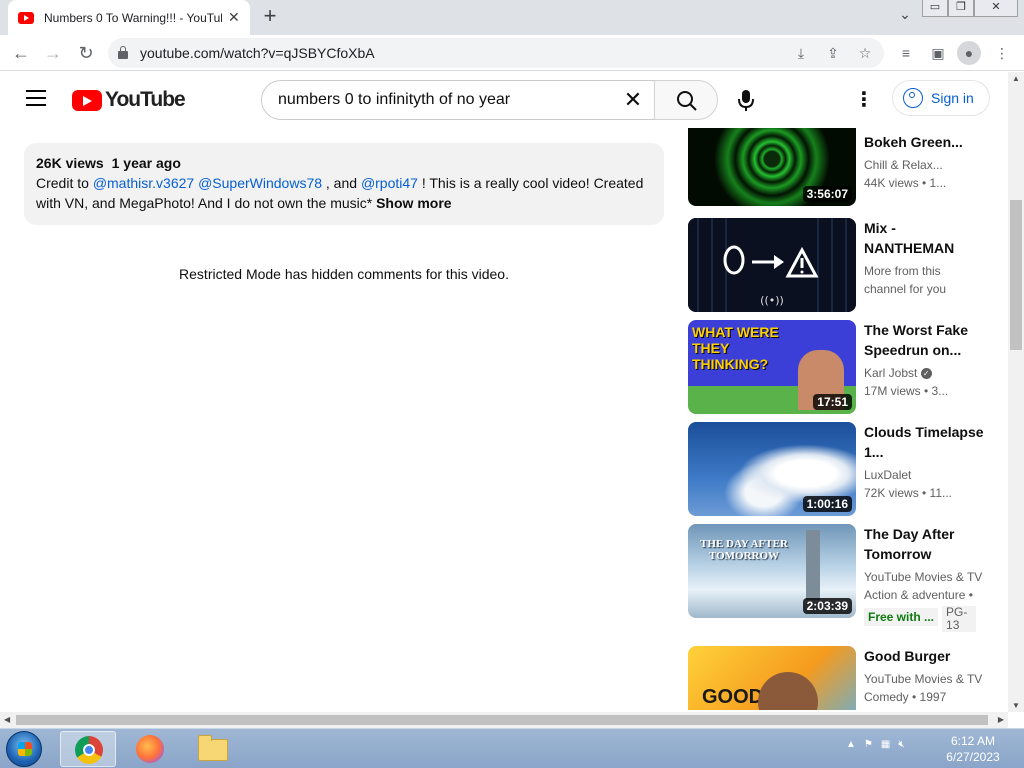  I want to click on video-duration: 17:51, so click(832, 402).